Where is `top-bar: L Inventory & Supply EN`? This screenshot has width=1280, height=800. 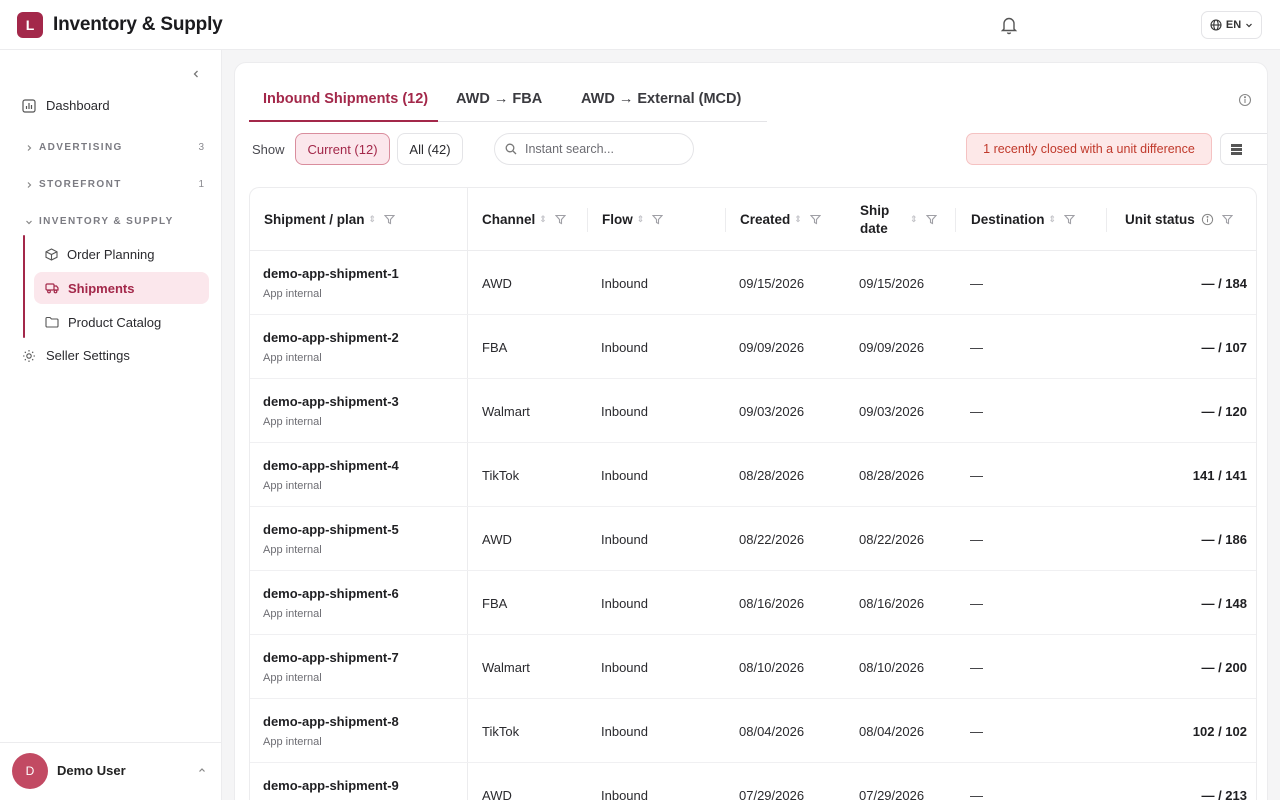 top-bar: L Inventory & Supply EN is located at coordinates (640, 25).